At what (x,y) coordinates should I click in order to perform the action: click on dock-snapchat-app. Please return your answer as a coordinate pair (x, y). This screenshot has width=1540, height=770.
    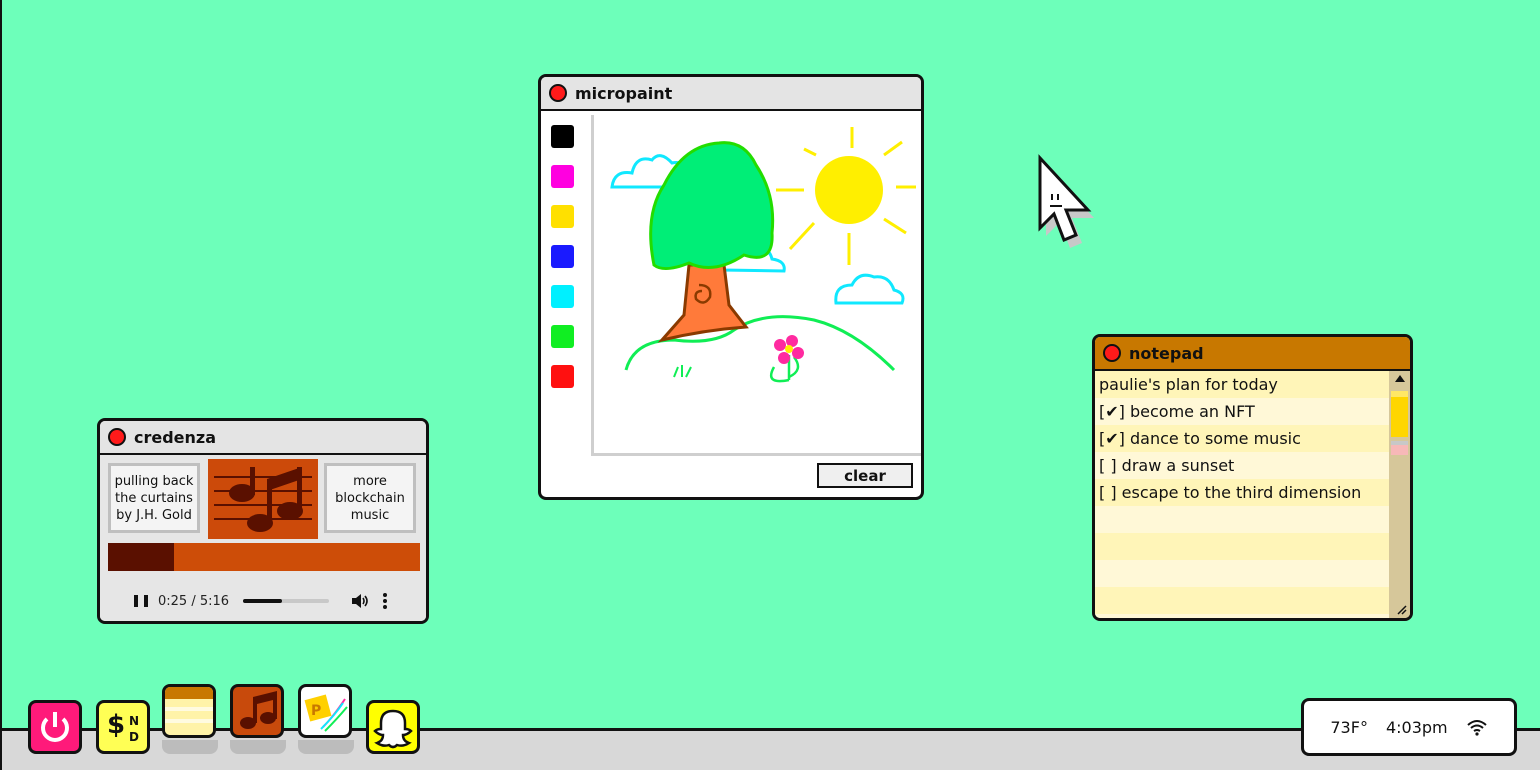
    Looking at the image, I should click on (393, 727).